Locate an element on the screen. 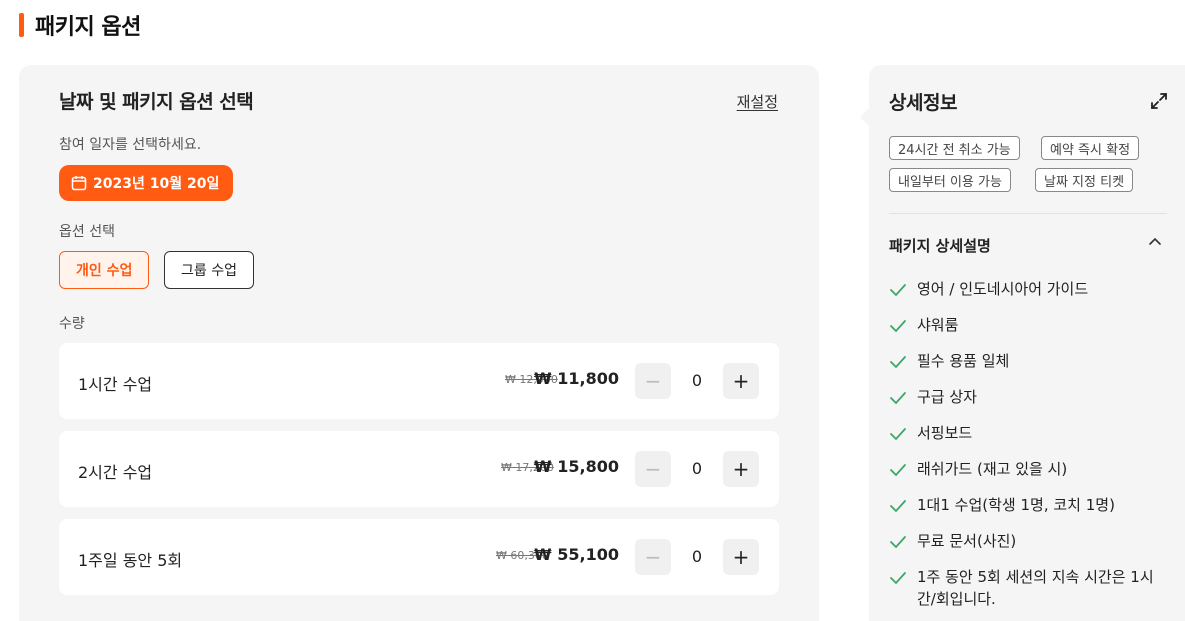 The image size is (1185, 621). tag-available-tomorrow: 내일부터 이용 가능 is located at coordinates (950, 180).